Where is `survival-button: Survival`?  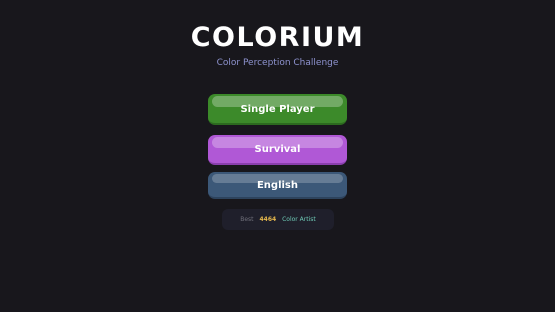
survival-button: Survival is located at coordinates (277, 150).